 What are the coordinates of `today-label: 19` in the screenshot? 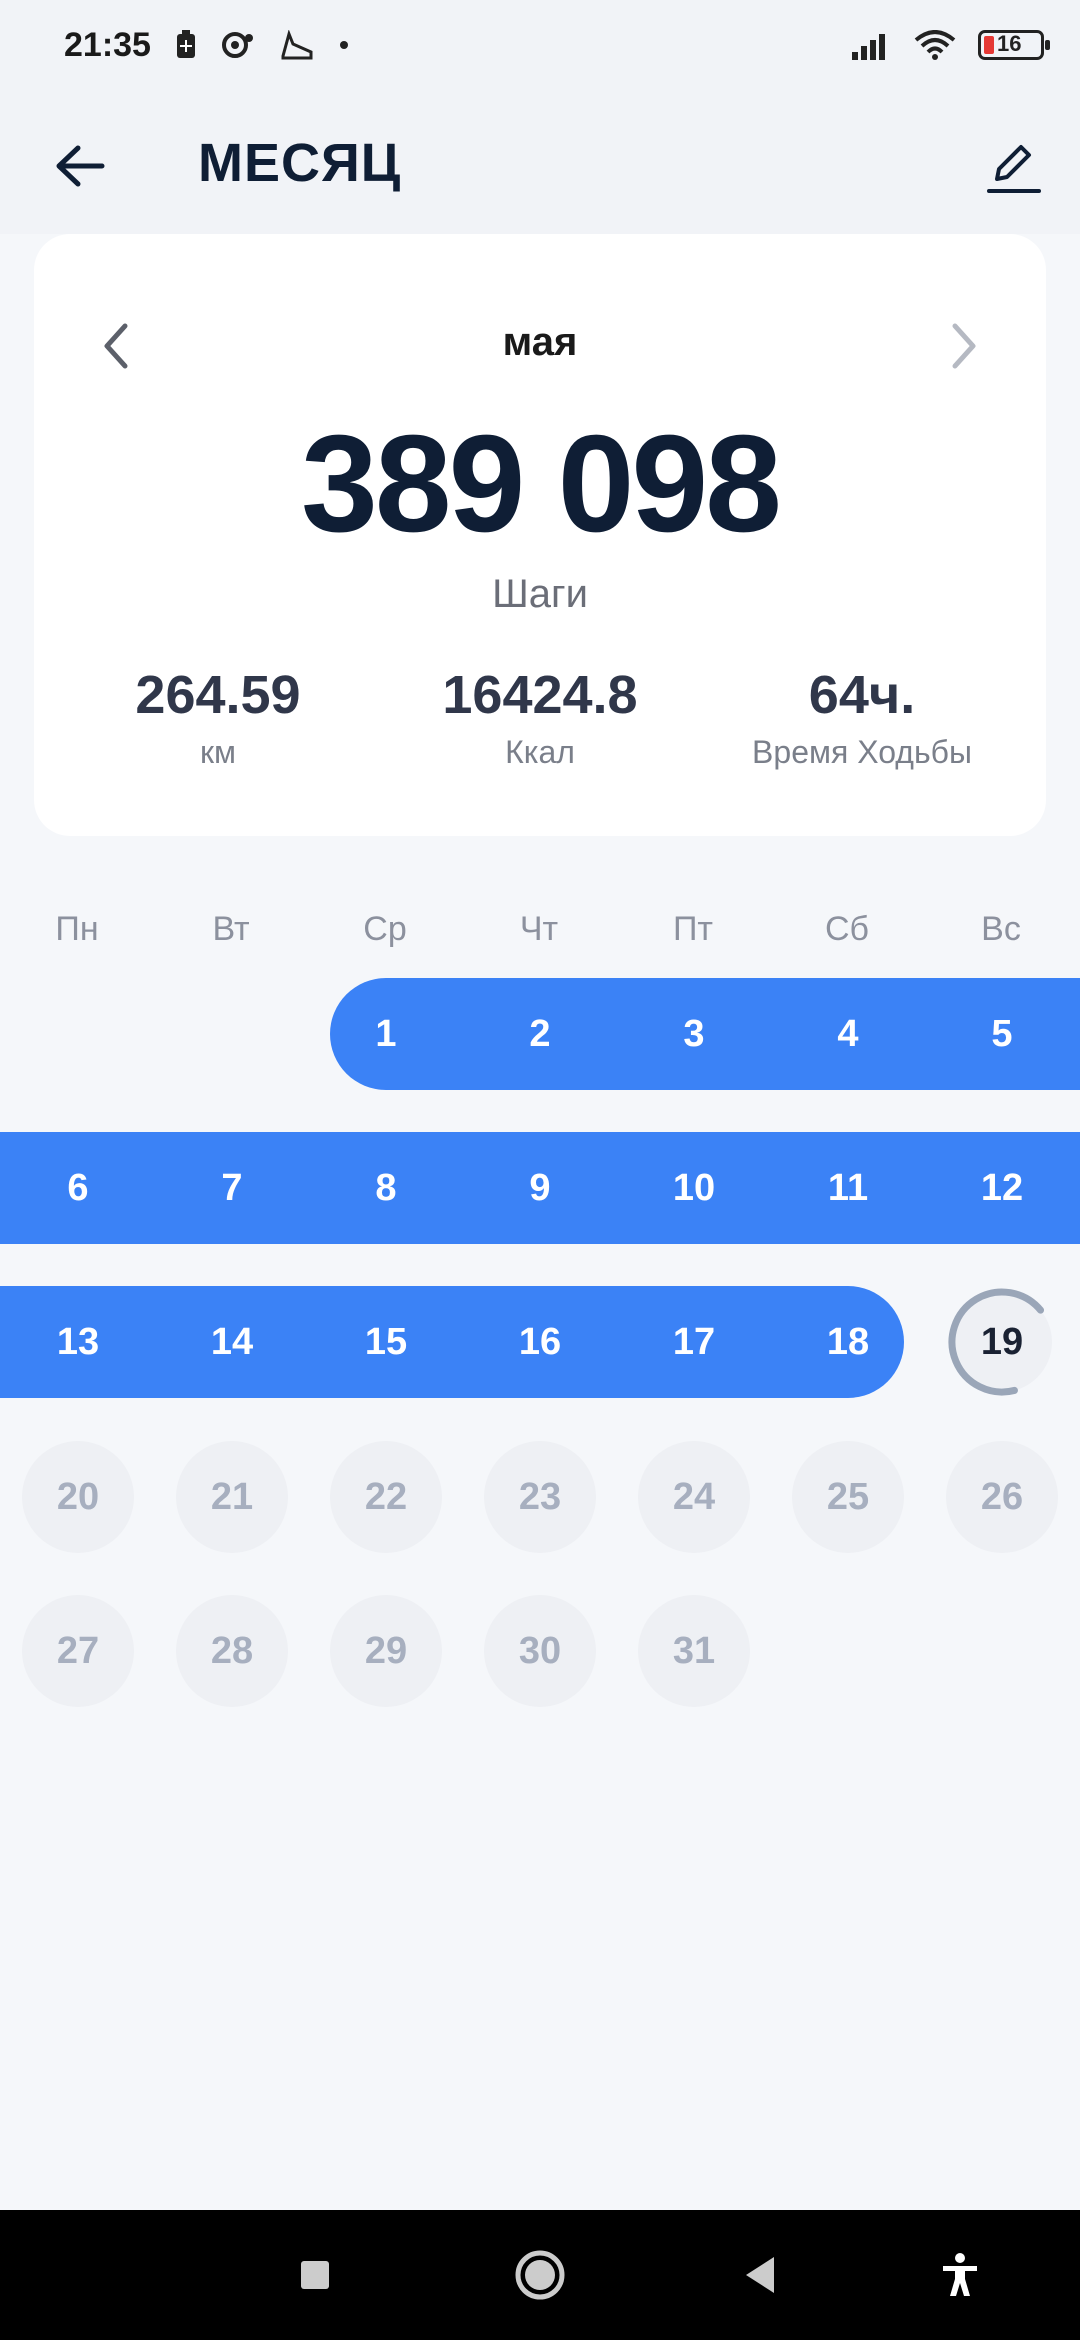 It's located at (1002, 1341).